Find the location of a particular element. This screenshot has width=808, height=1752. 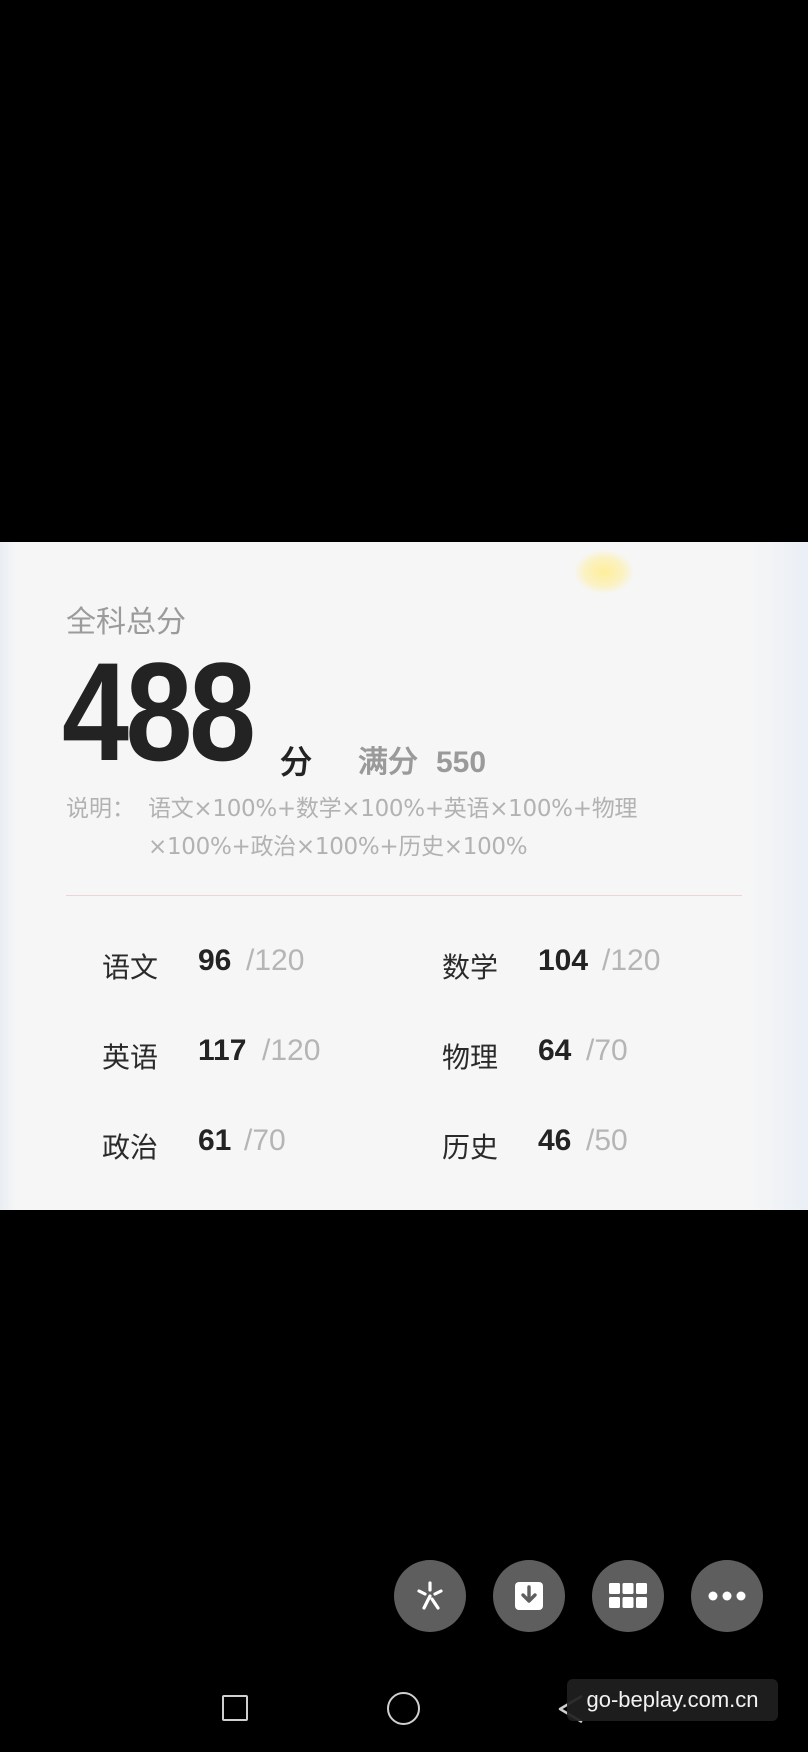

home-icon is located at coordinates (403, 1708).